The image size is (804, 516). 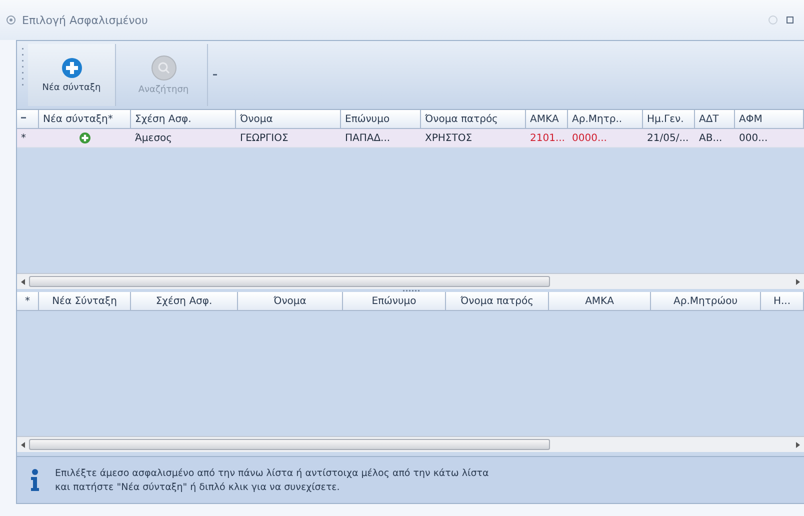 I want to click on row-indicator: *, so click(x=28, y=138).